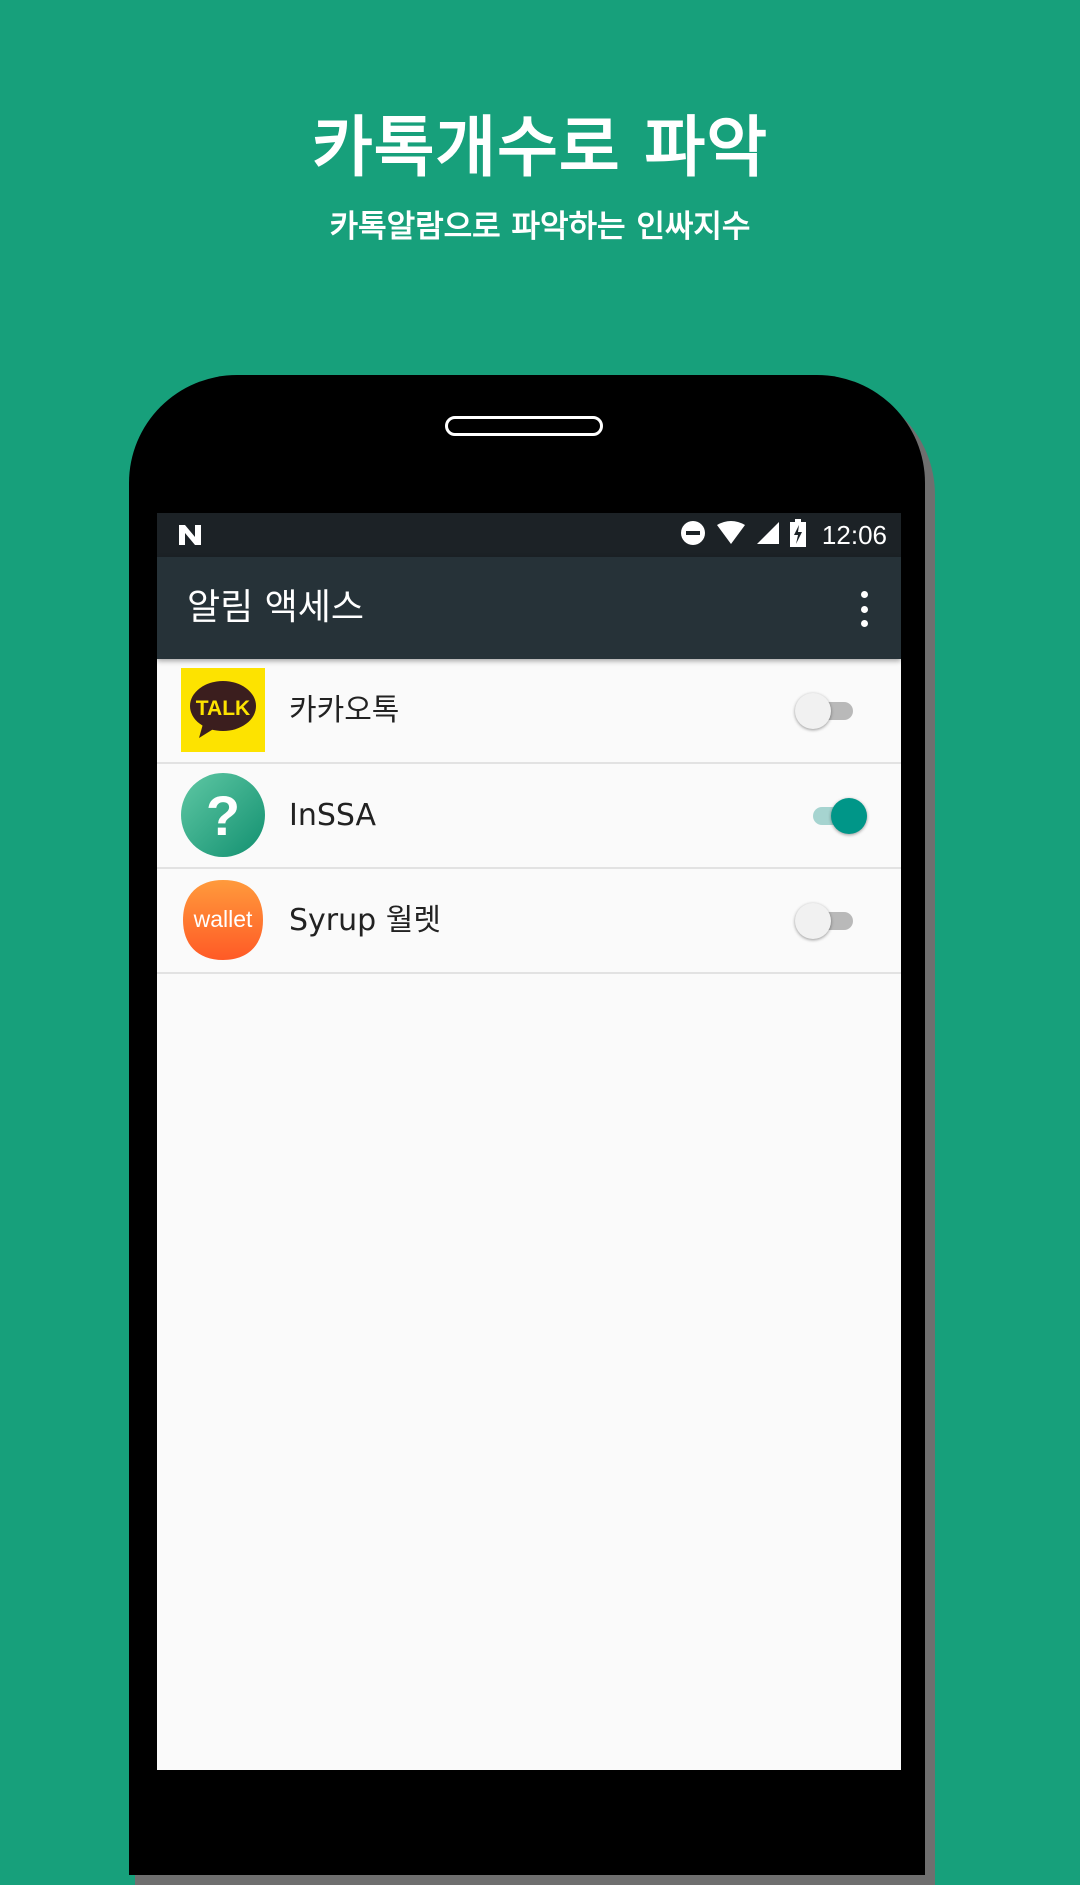 The width and height of the screenshot is (1080, 1885). What do you see at coordinates (824, 921) in the screenshot?
I see `toggle-syrup-wallet` at bounding box center [824, 921].